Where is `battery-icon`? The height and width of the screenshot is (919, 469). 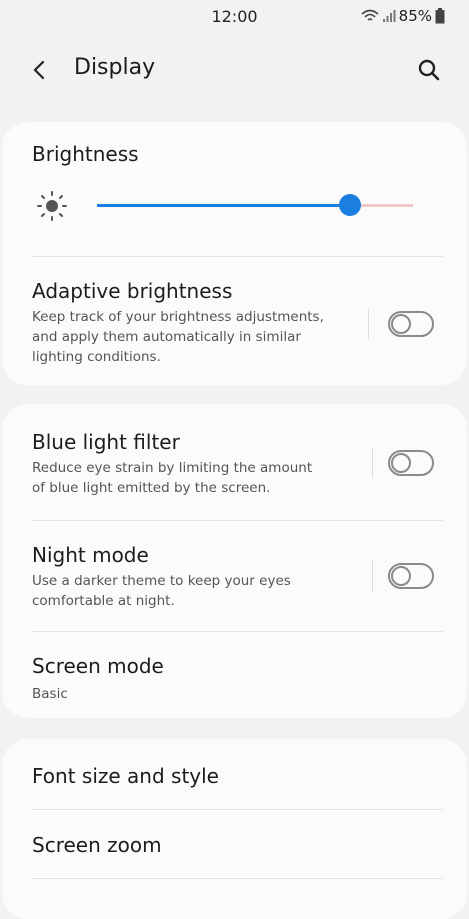 battery-icon is located at coordinates (440, 16).